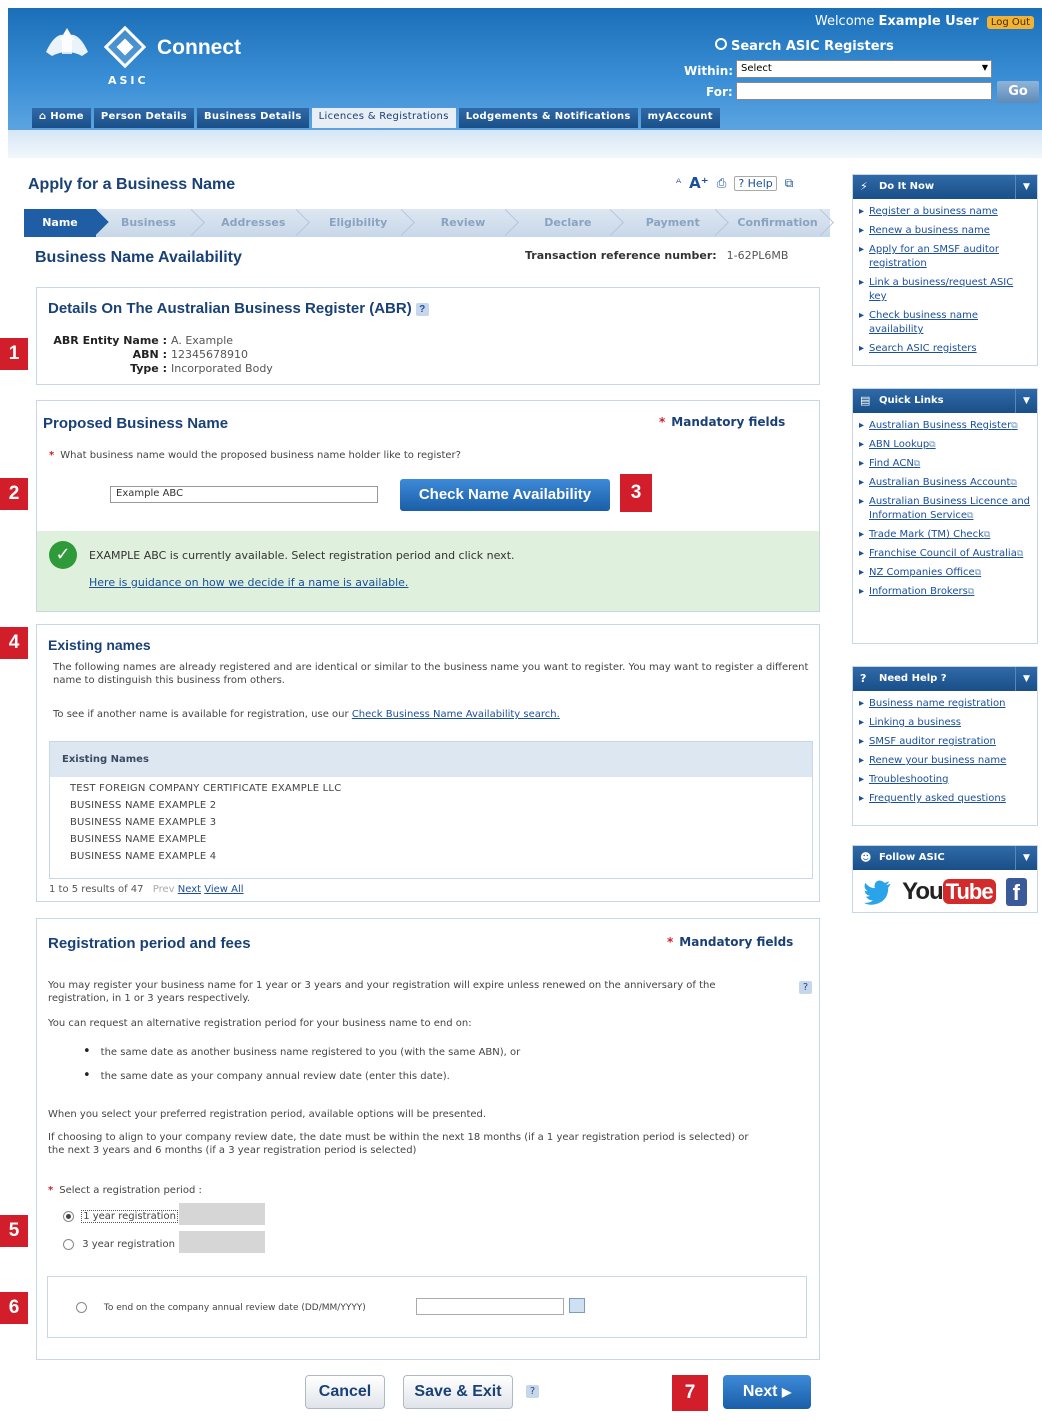  What do you see at coordinates (789, 183) in the screenshot?
I see `popout-icon: ⧉` at bounding box center [789, 183].